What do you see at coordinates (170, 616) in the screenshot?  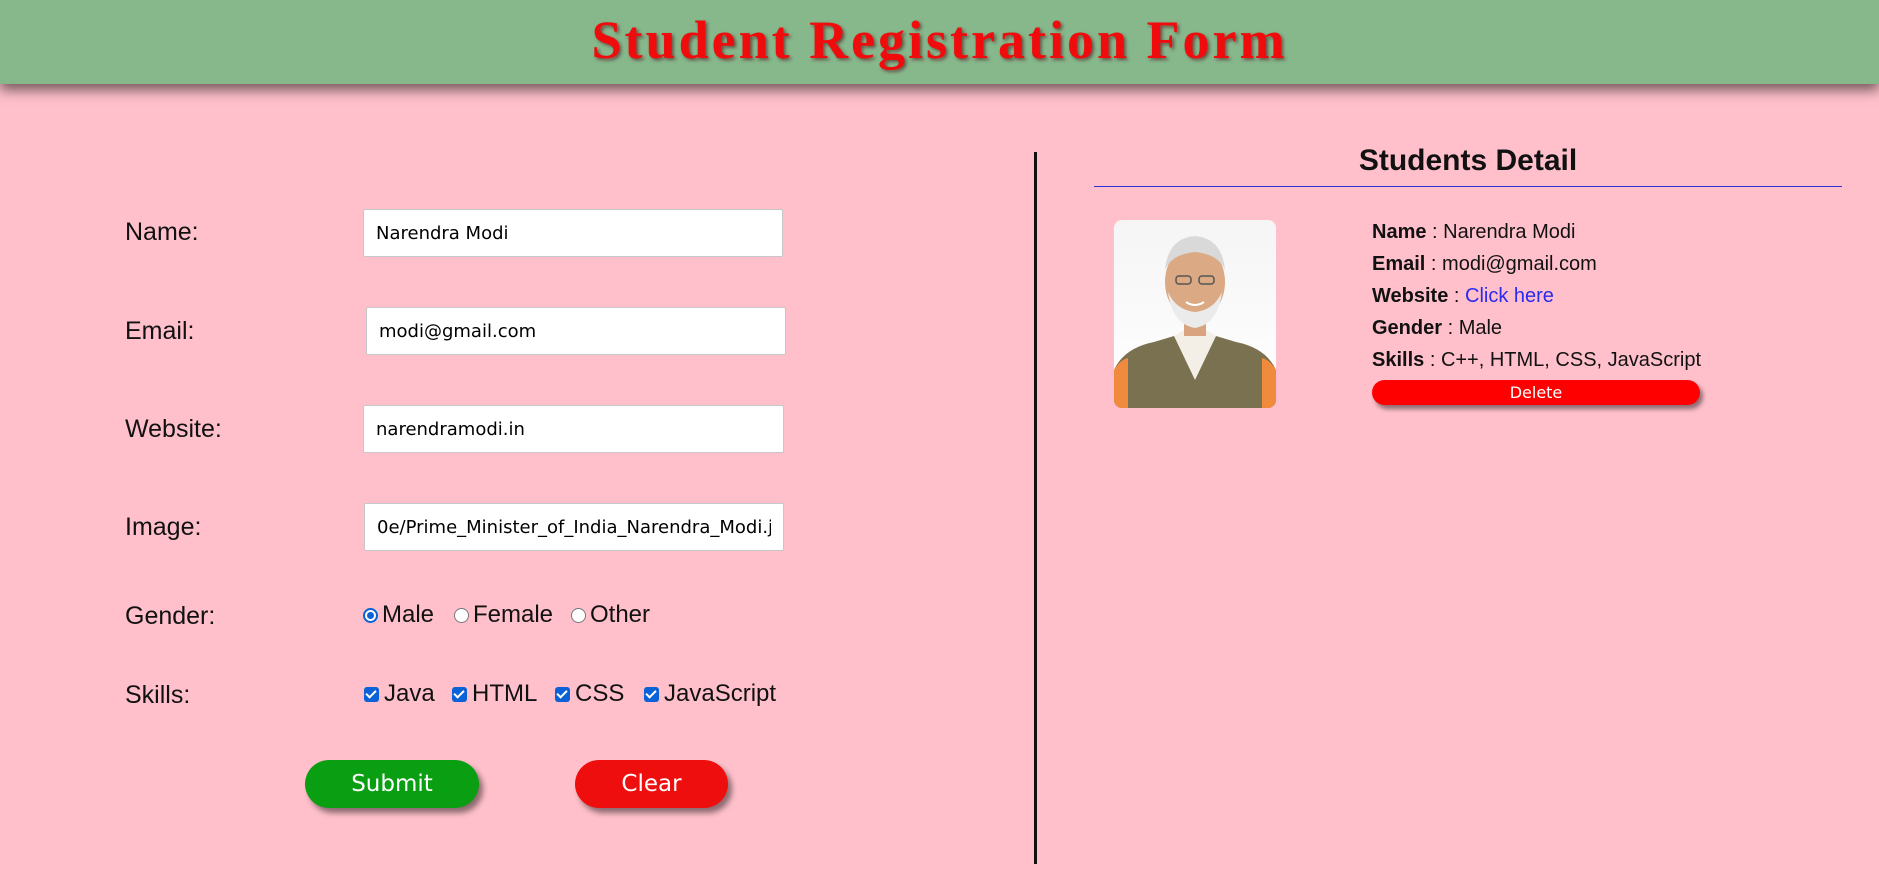 I see `gender-label: Gender:` at bounding box center [170, 616].